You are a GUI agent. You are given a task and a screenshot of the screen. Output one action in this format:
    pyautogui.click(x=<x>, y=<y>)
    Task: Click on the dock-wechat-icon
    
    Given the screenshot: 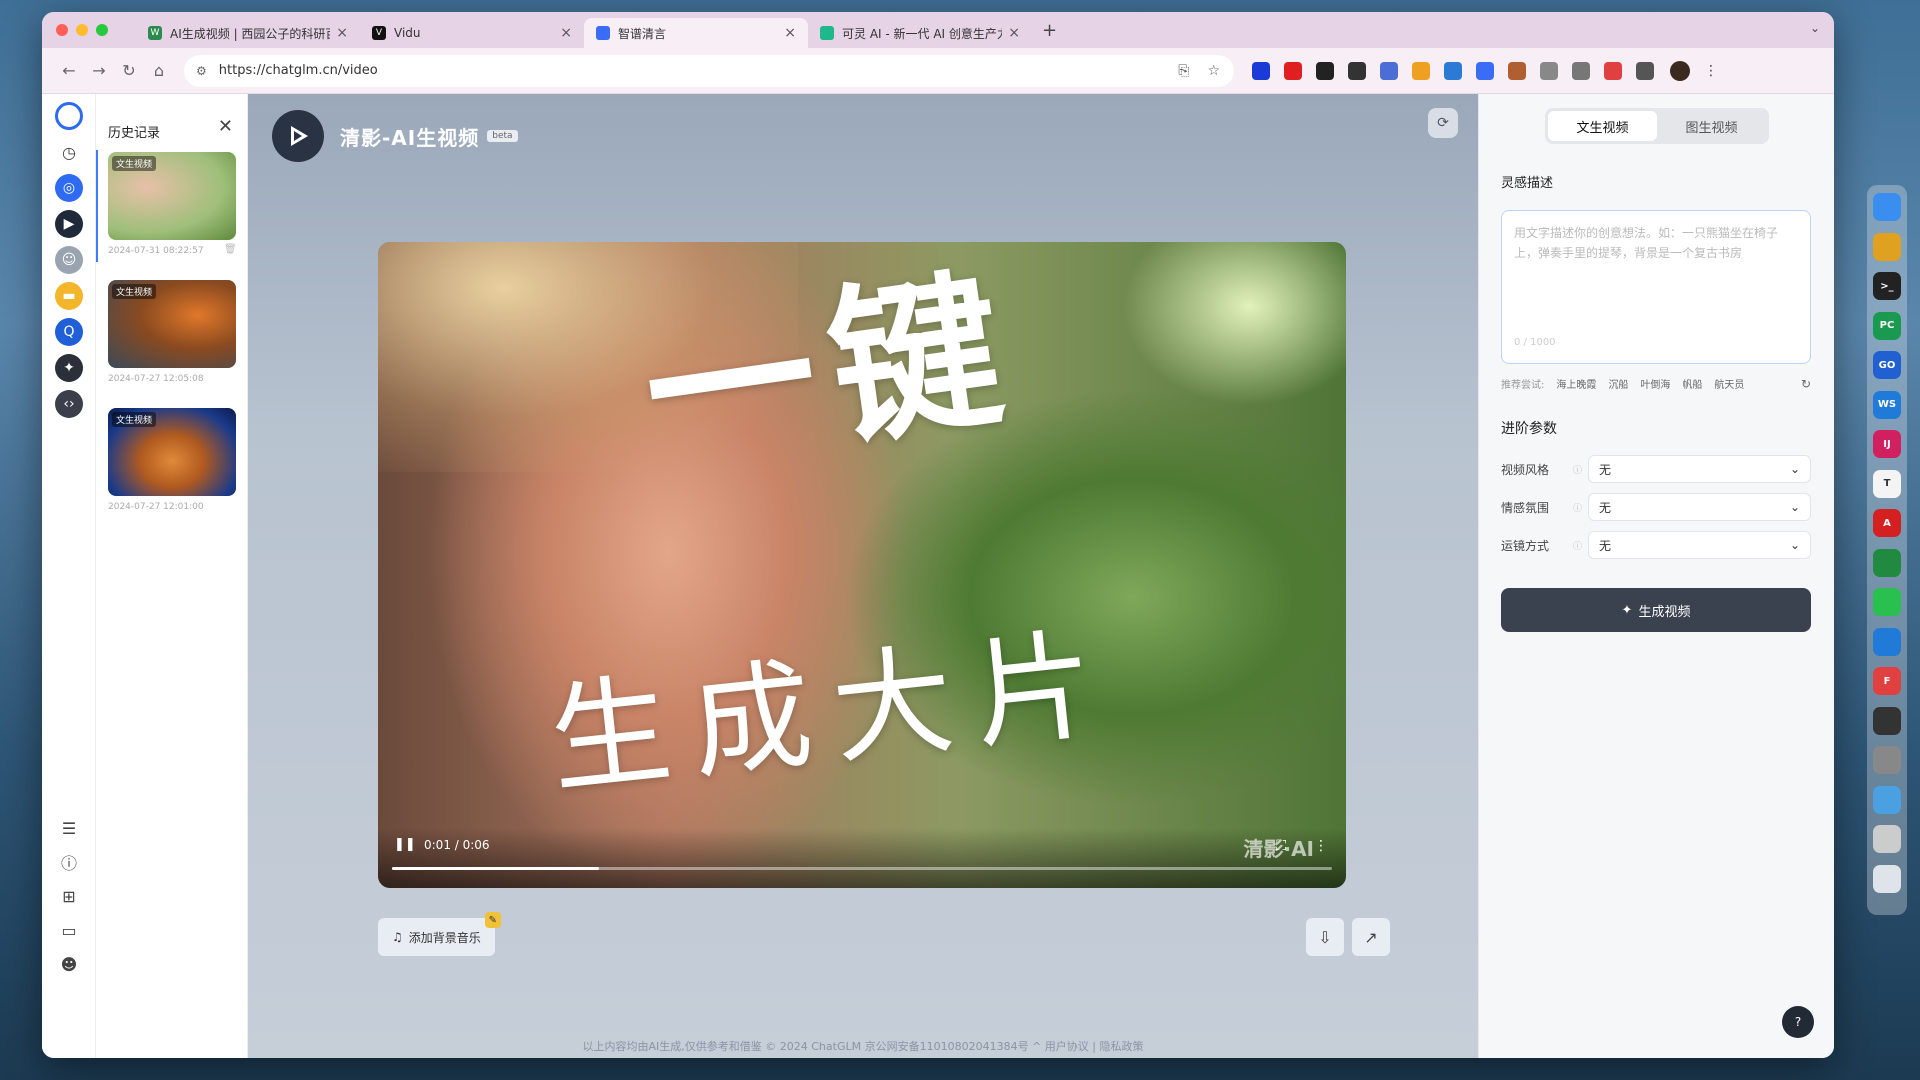 What is the action you would take?
    pyautogui.click(x=1887, y=602)
    